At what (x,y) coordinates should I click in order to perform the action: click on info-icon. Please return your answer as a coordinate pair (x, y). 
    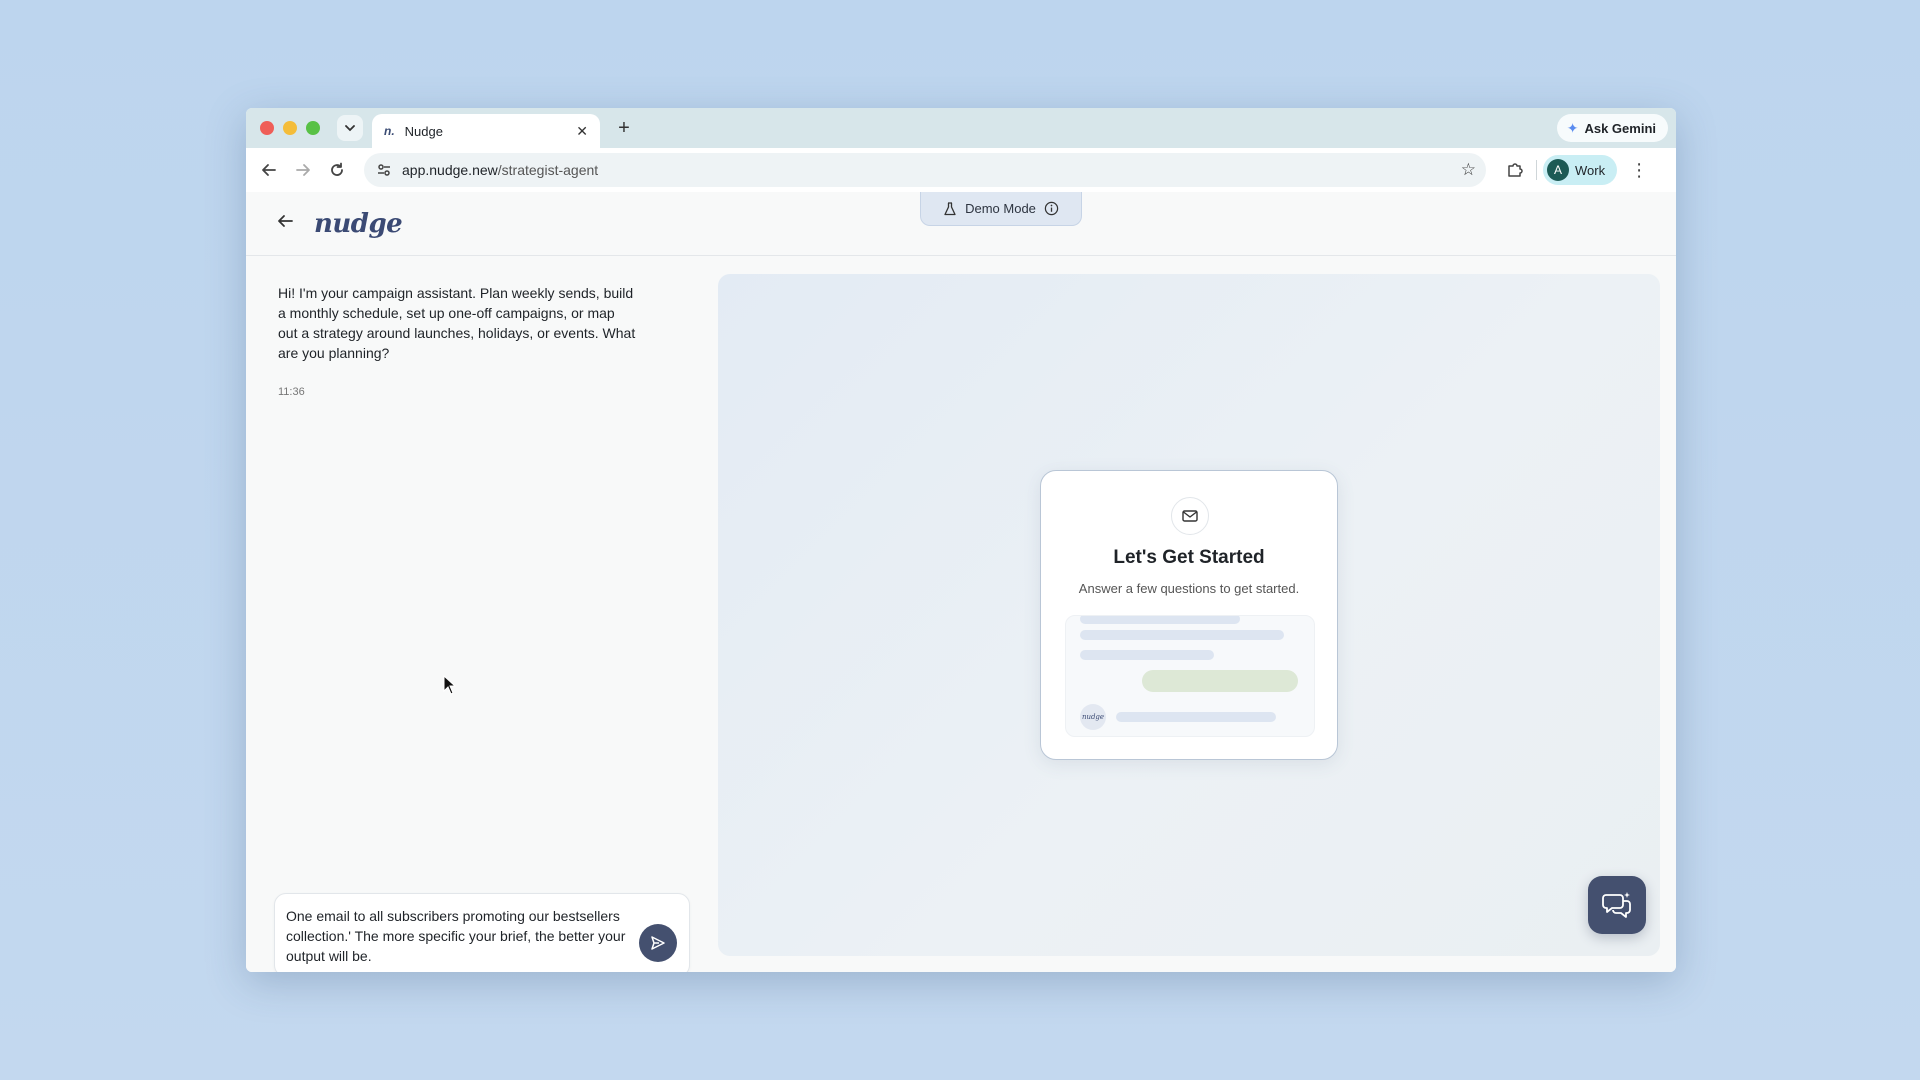
    Looking at the image, I should click on (1051, 208).